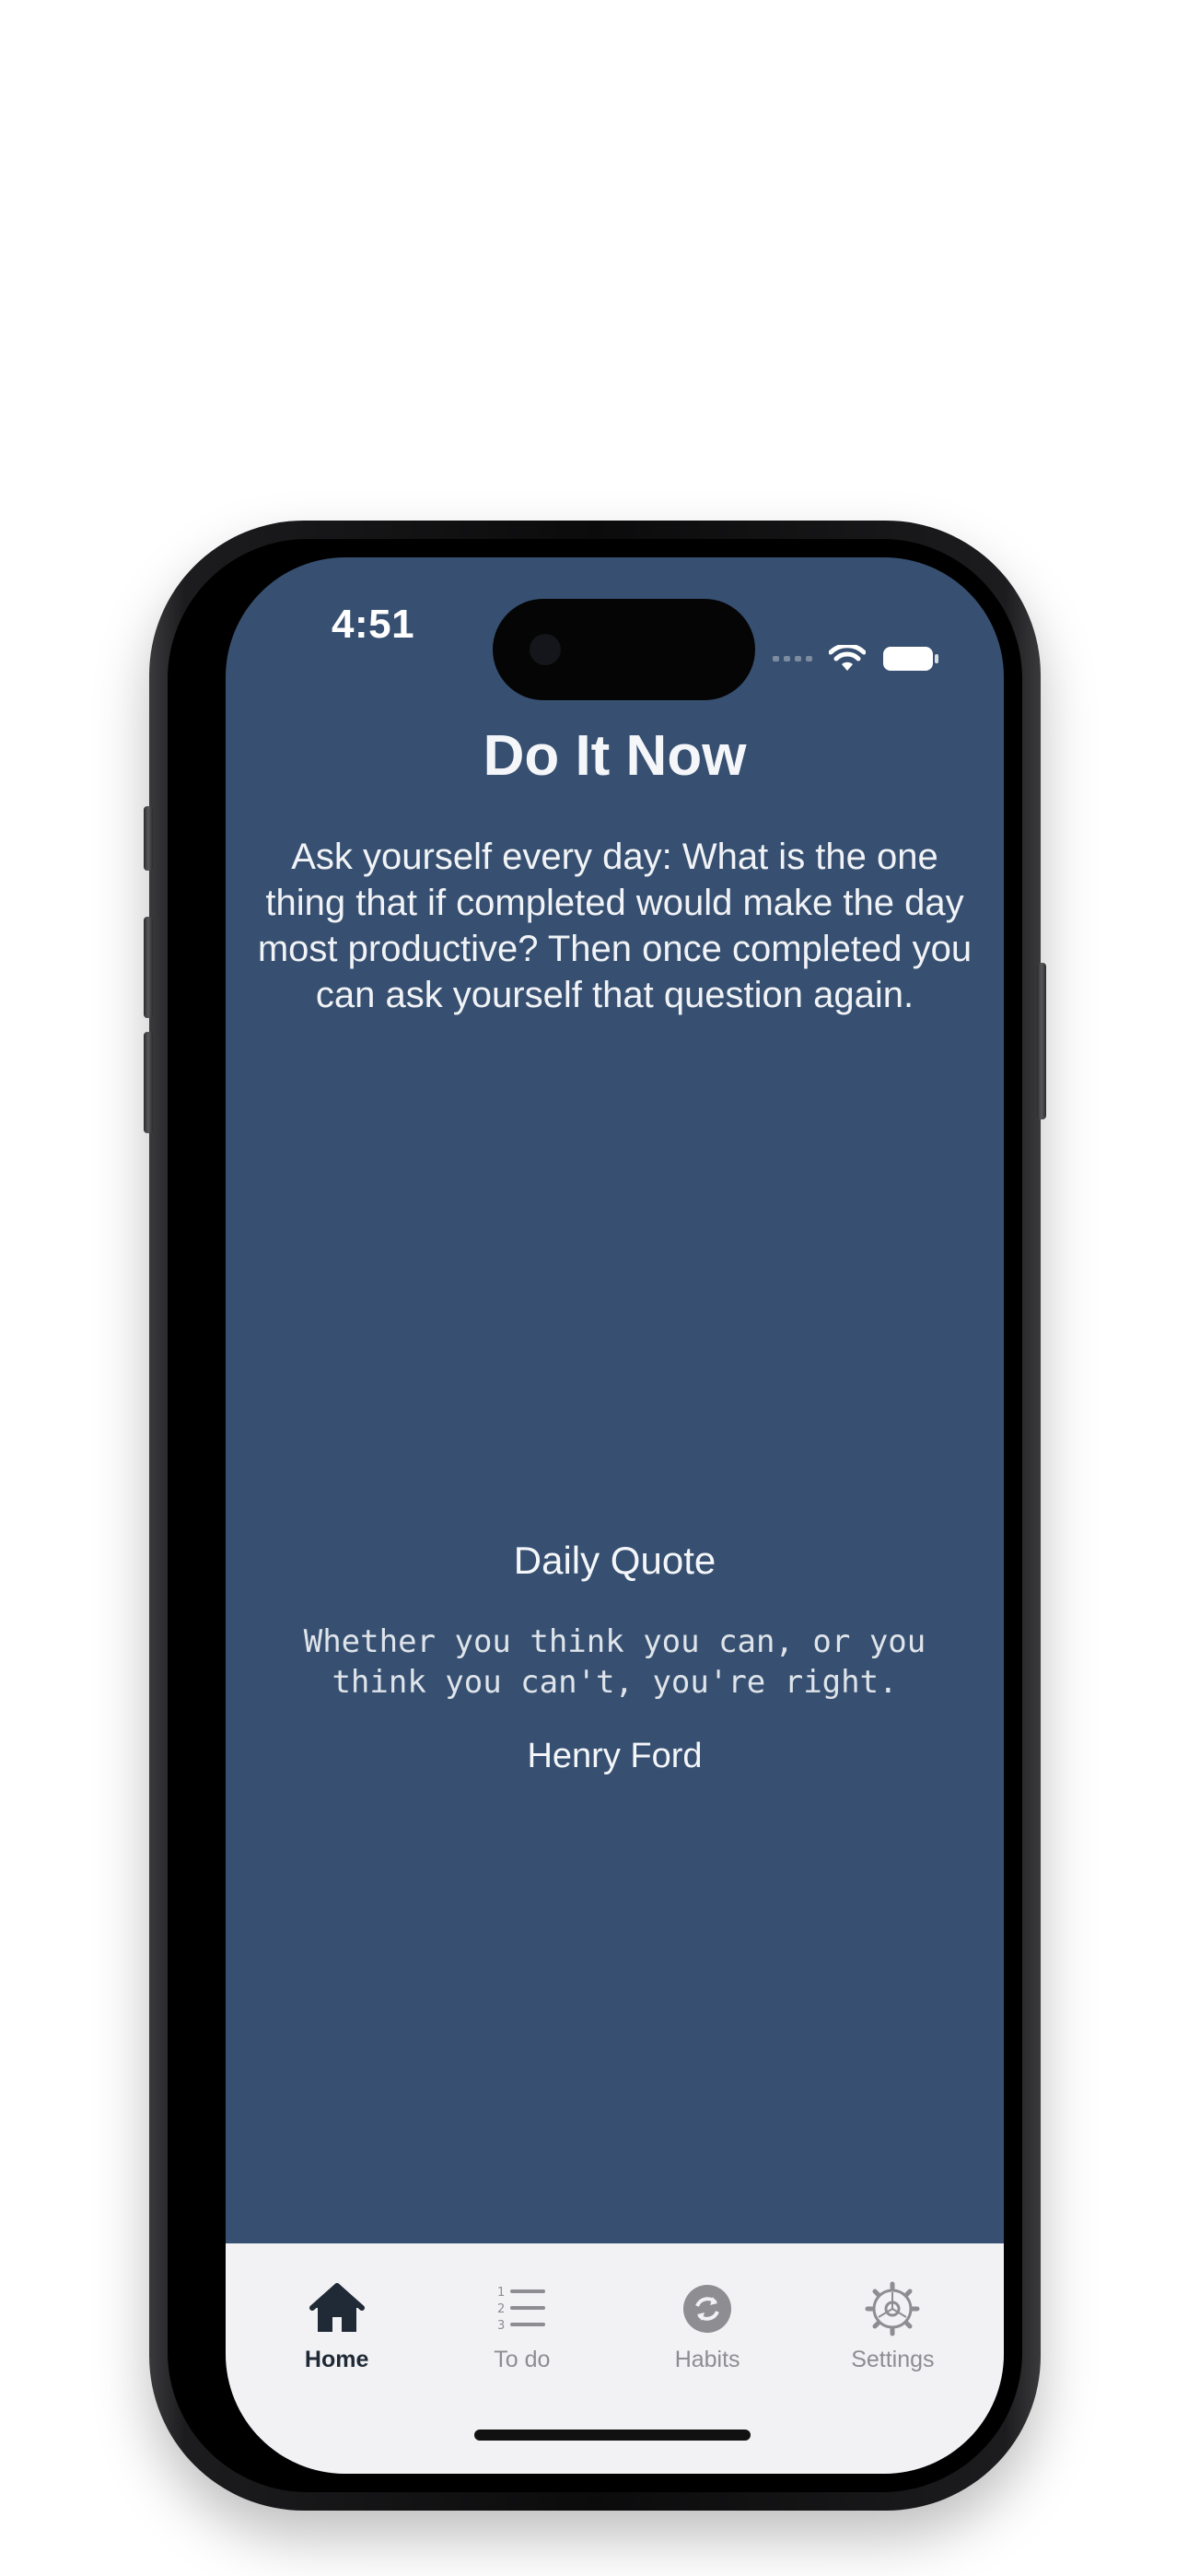 The image size is (1188, 2576). Describe the element at coordinates (707, 2359) in the screenshot. I see `tab-habits-label: Habits` at that location.